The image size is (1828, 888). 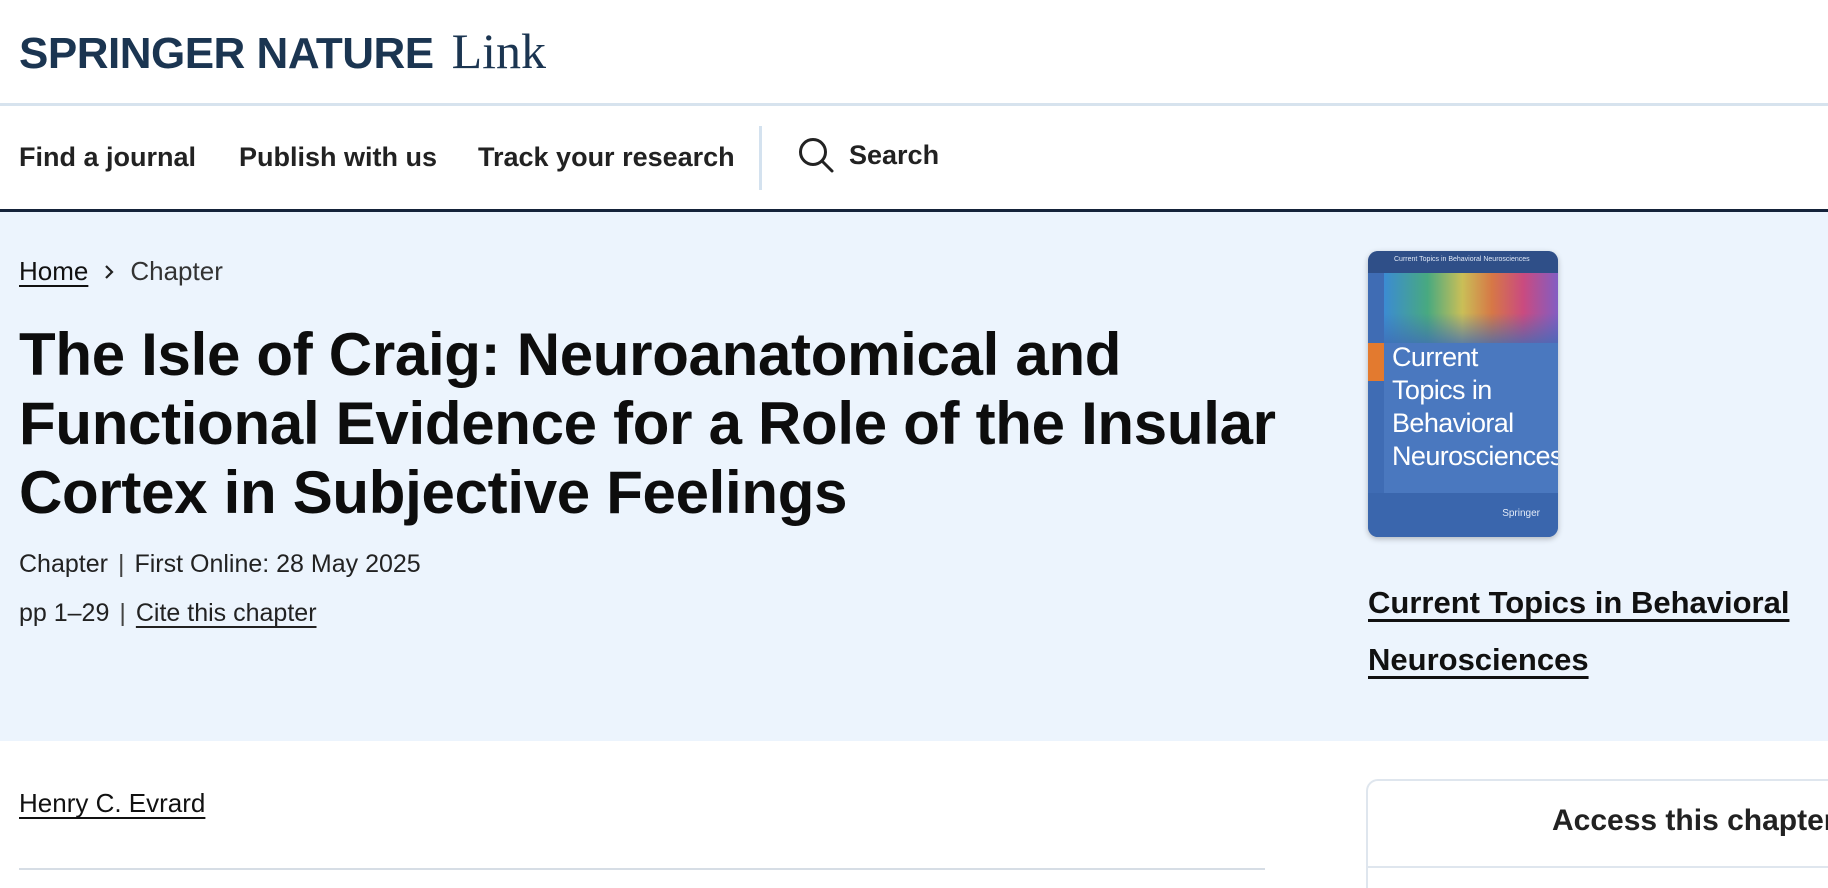 What do you see at coordinates (112, 803) in the screenshot?
I see `author-link: Henry C. Evrard` at bounding box center [112, 803].